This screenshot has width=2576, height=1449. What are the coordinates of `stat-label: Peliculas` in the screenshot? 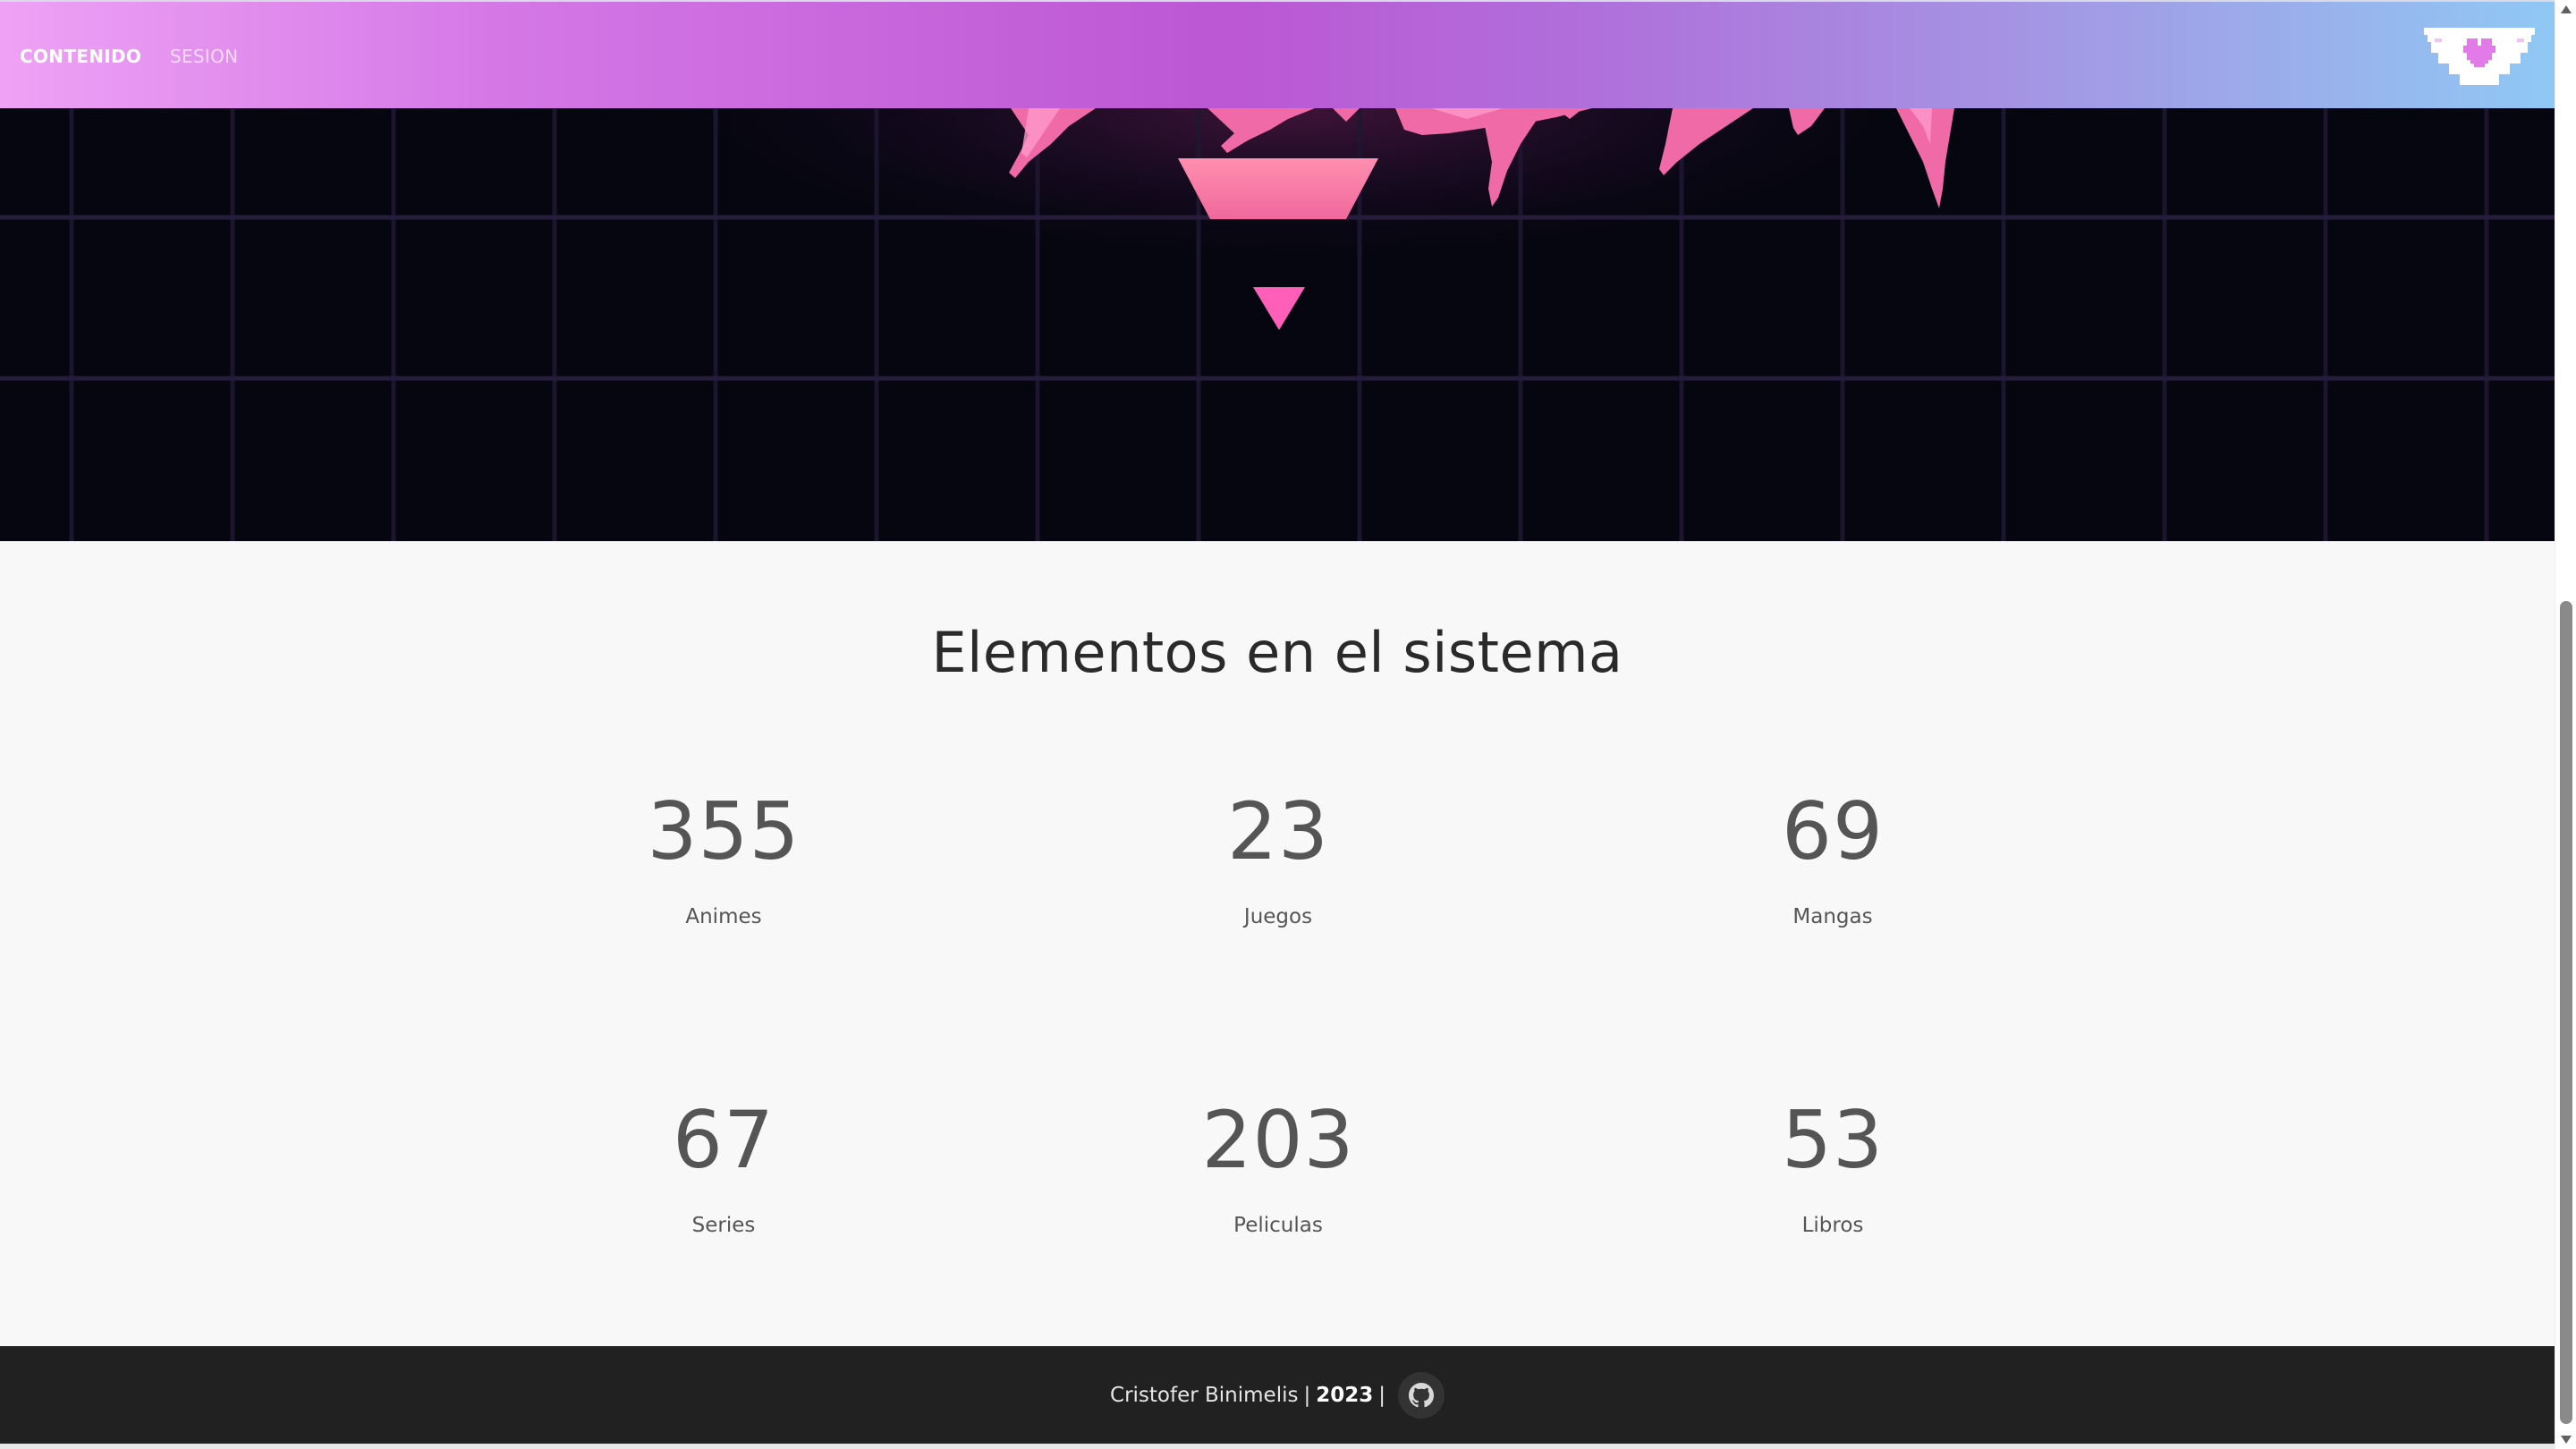 It's located at (1278, 1225).